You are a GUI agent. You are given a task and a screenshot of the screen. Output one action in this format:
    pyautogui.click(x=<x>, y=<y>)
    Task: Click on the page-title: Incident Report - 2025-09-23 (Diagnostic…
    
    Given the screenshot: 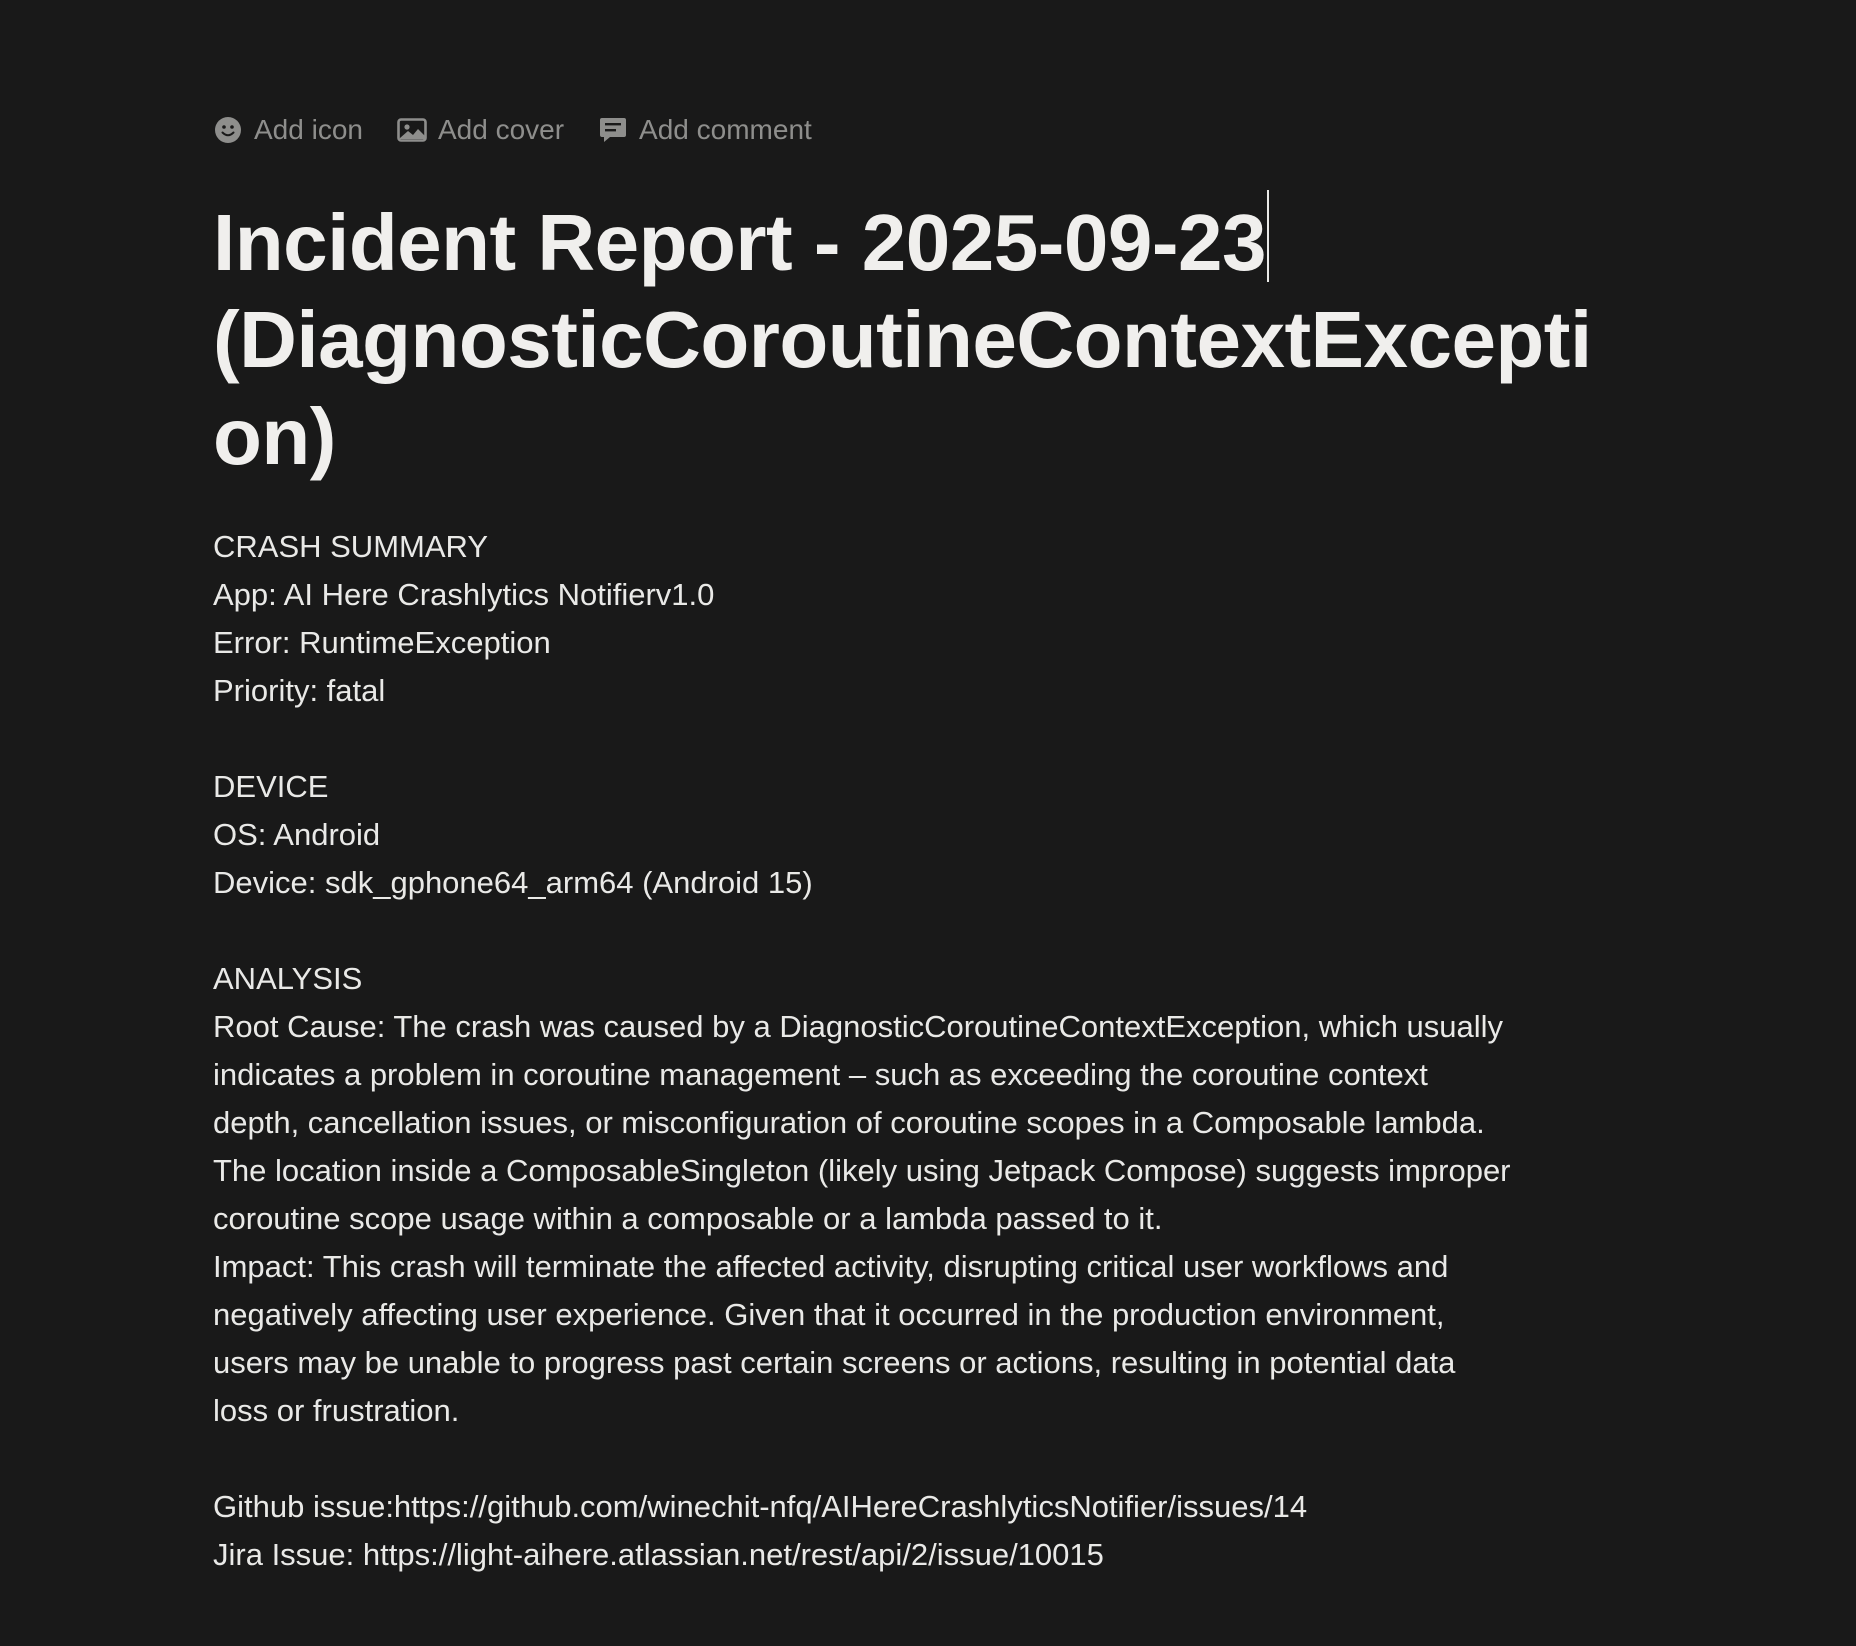 What is the action you would take?
    pyautogui.click(x=913, y=337)
    